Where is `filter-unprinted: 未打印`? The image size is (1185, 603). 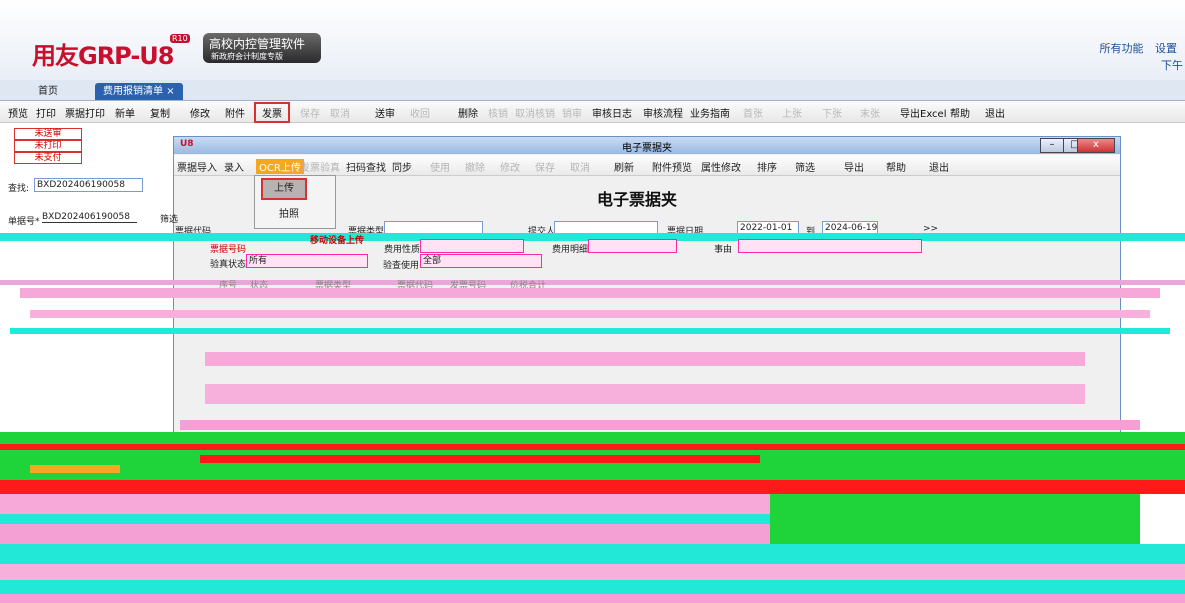
filter-unprinted: 未打印 is located at coordinates (48, 146).